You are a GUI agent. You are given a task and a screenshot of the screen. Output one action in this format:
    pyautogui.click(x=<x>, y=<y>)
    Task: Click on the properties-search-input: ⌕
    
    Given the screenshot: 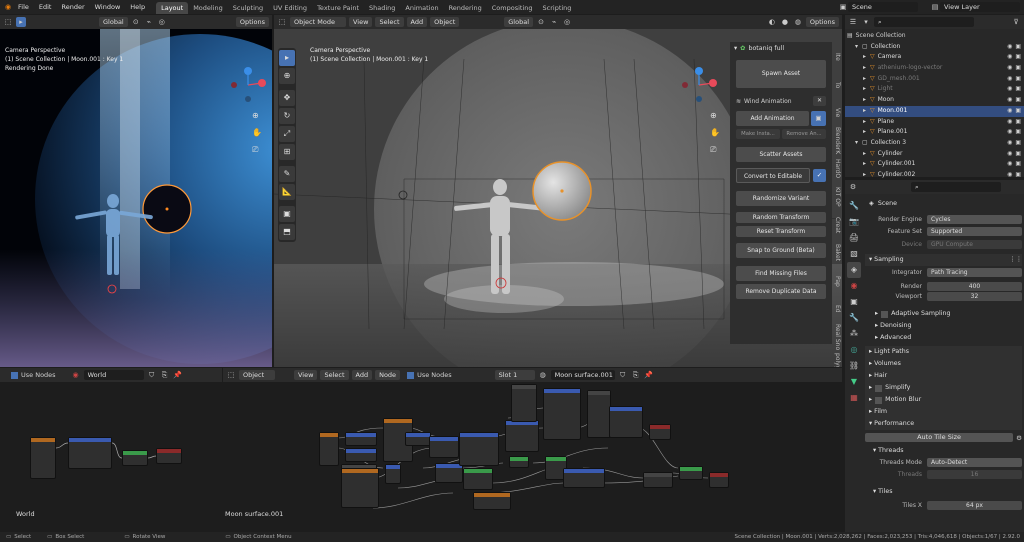 What is the action you would take?
    pyautogui.click(x=956, y=187)
    